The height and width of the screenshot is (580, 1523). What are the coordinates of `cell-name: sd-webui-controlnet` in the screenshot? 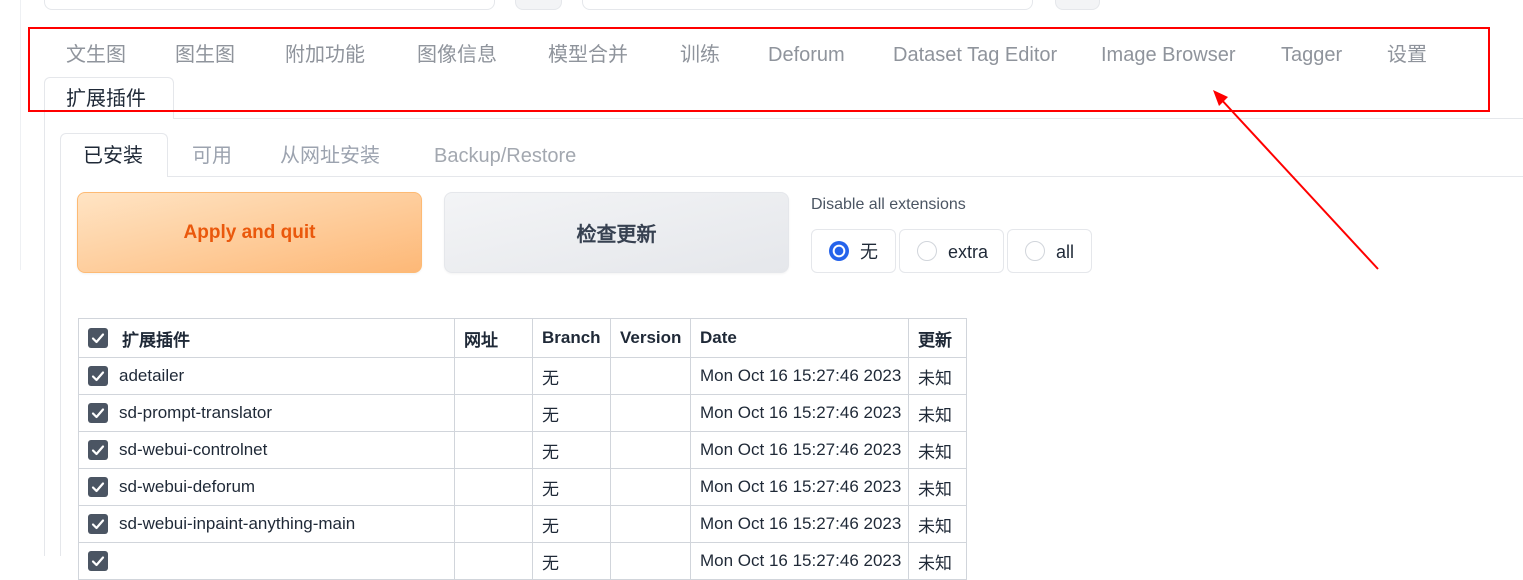 It's located at (266, 450).